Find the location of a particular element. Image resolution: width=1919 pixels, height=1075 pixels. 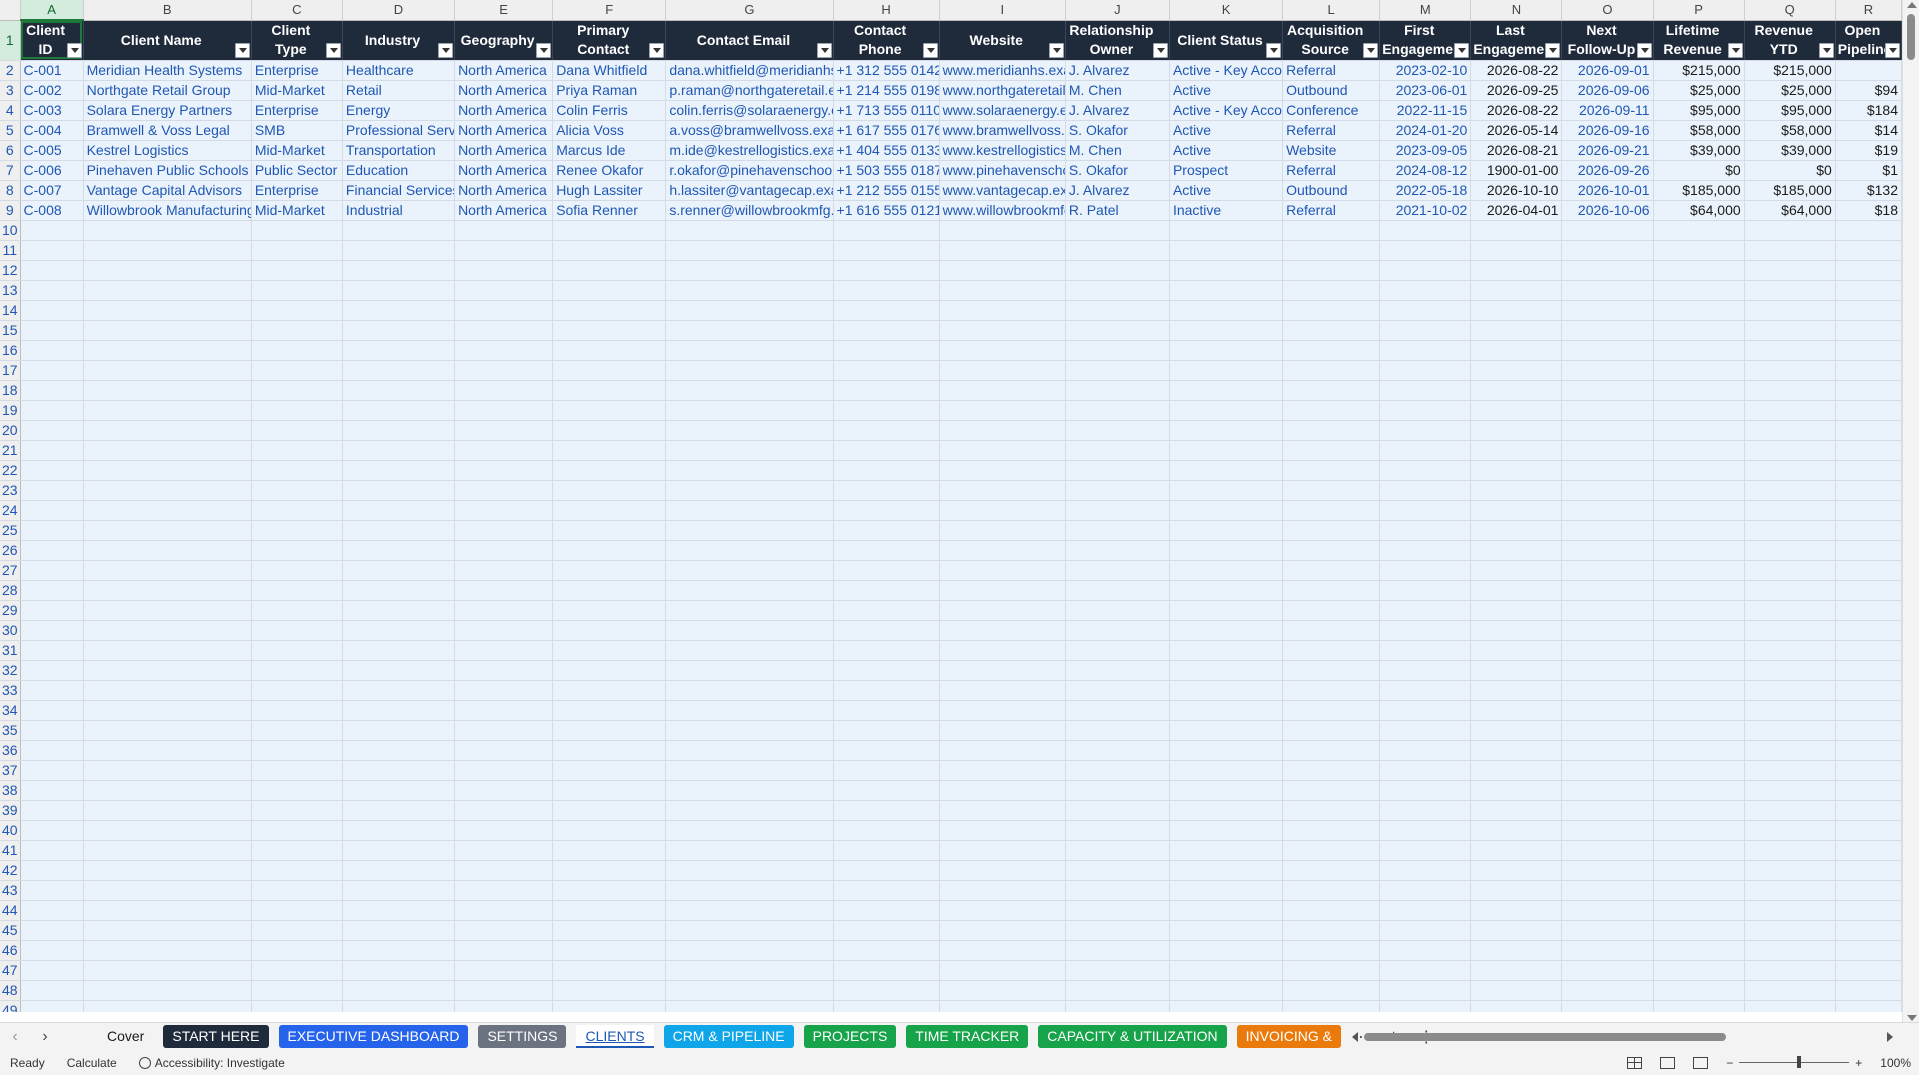

cell: Dana Whitfield is located at coordinates (609, 70).